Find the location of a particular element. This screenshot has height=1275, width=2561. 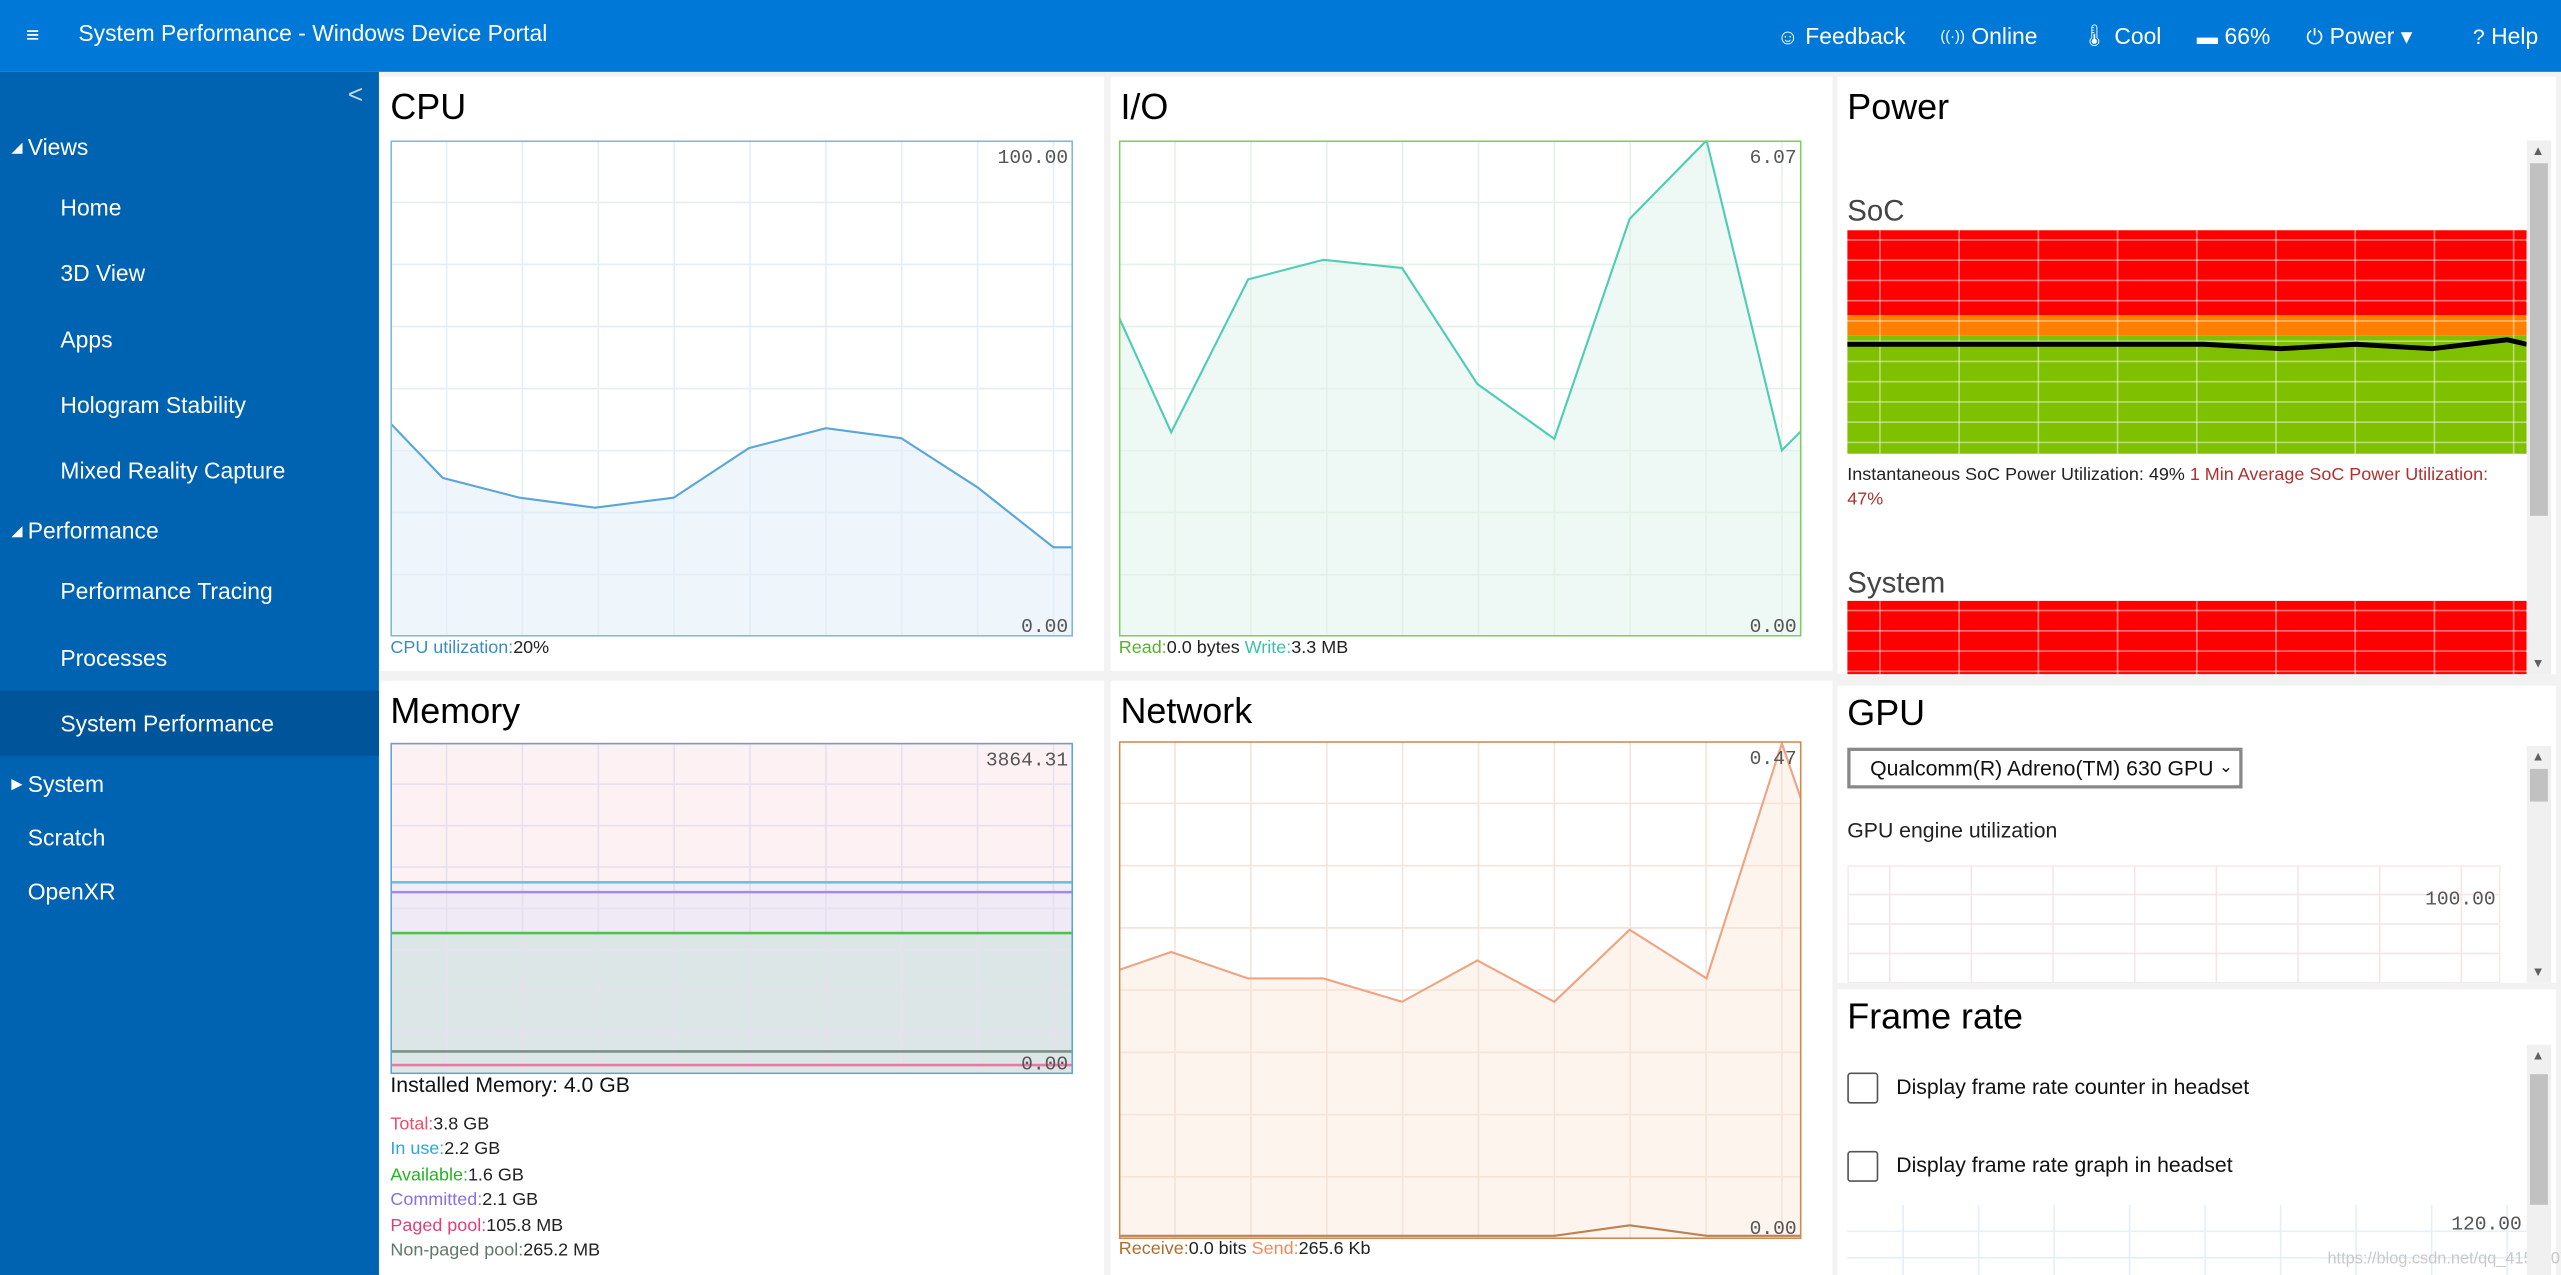

sidebar-item-label: 3D View is located at coordinates (103, 272).